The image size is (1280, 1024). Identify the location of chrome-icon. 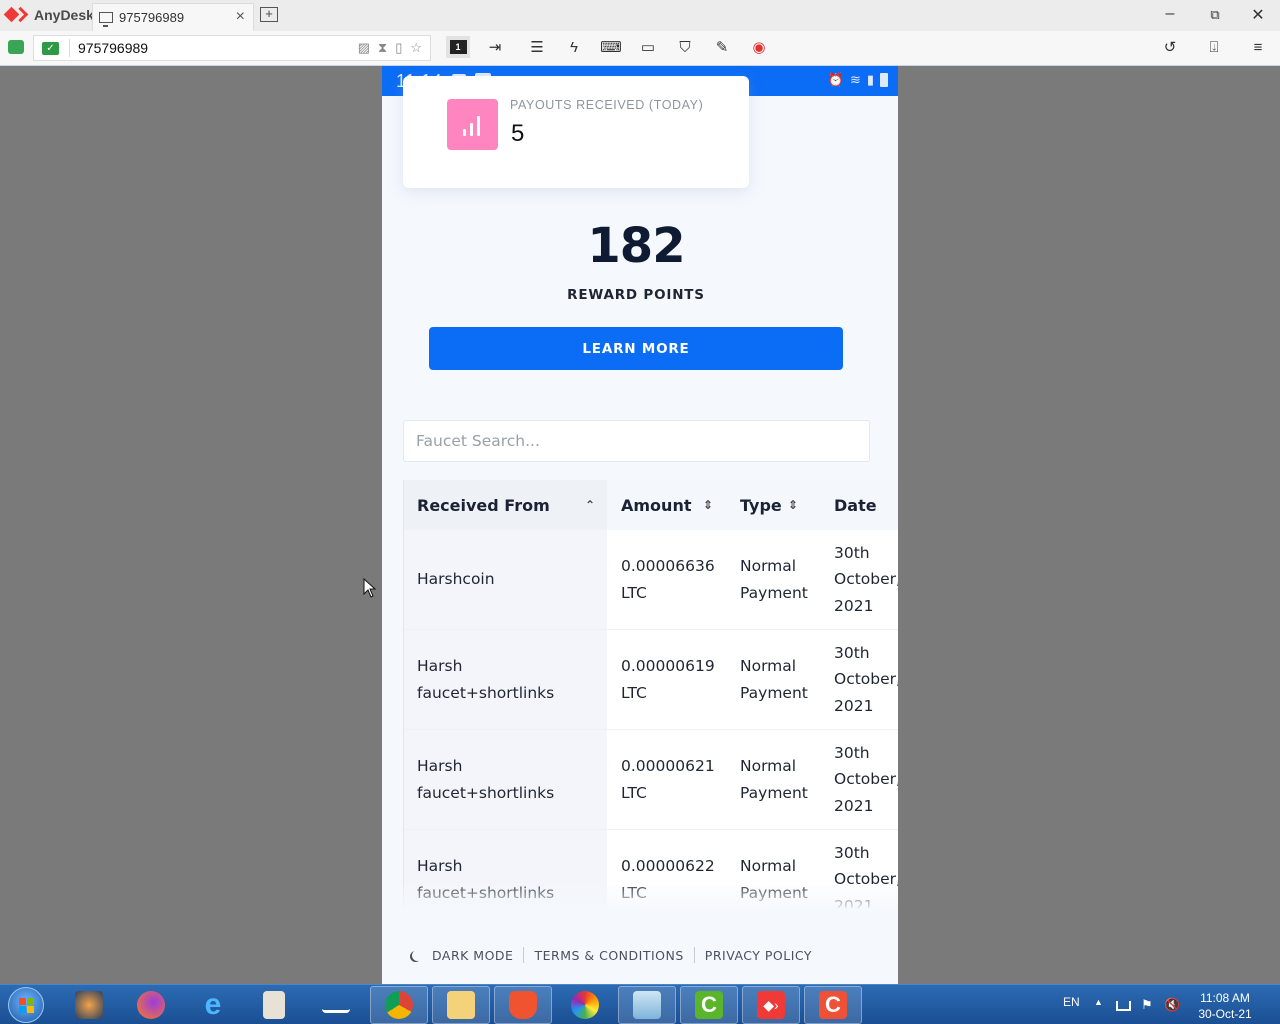
(399, 1005).